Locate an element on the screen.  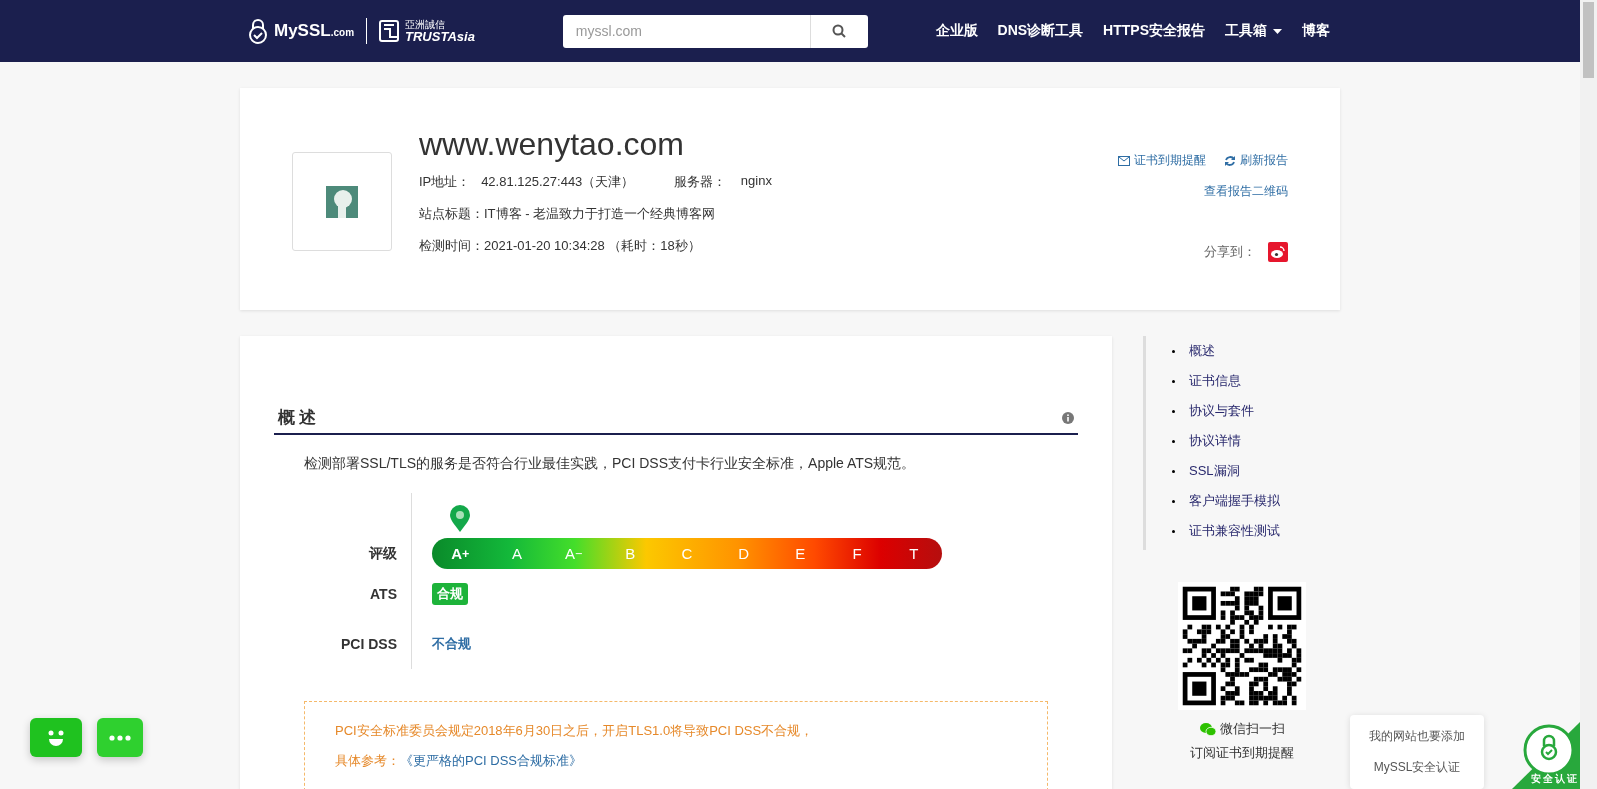
search-field: myssl.com is located at coordinates (686, 31).